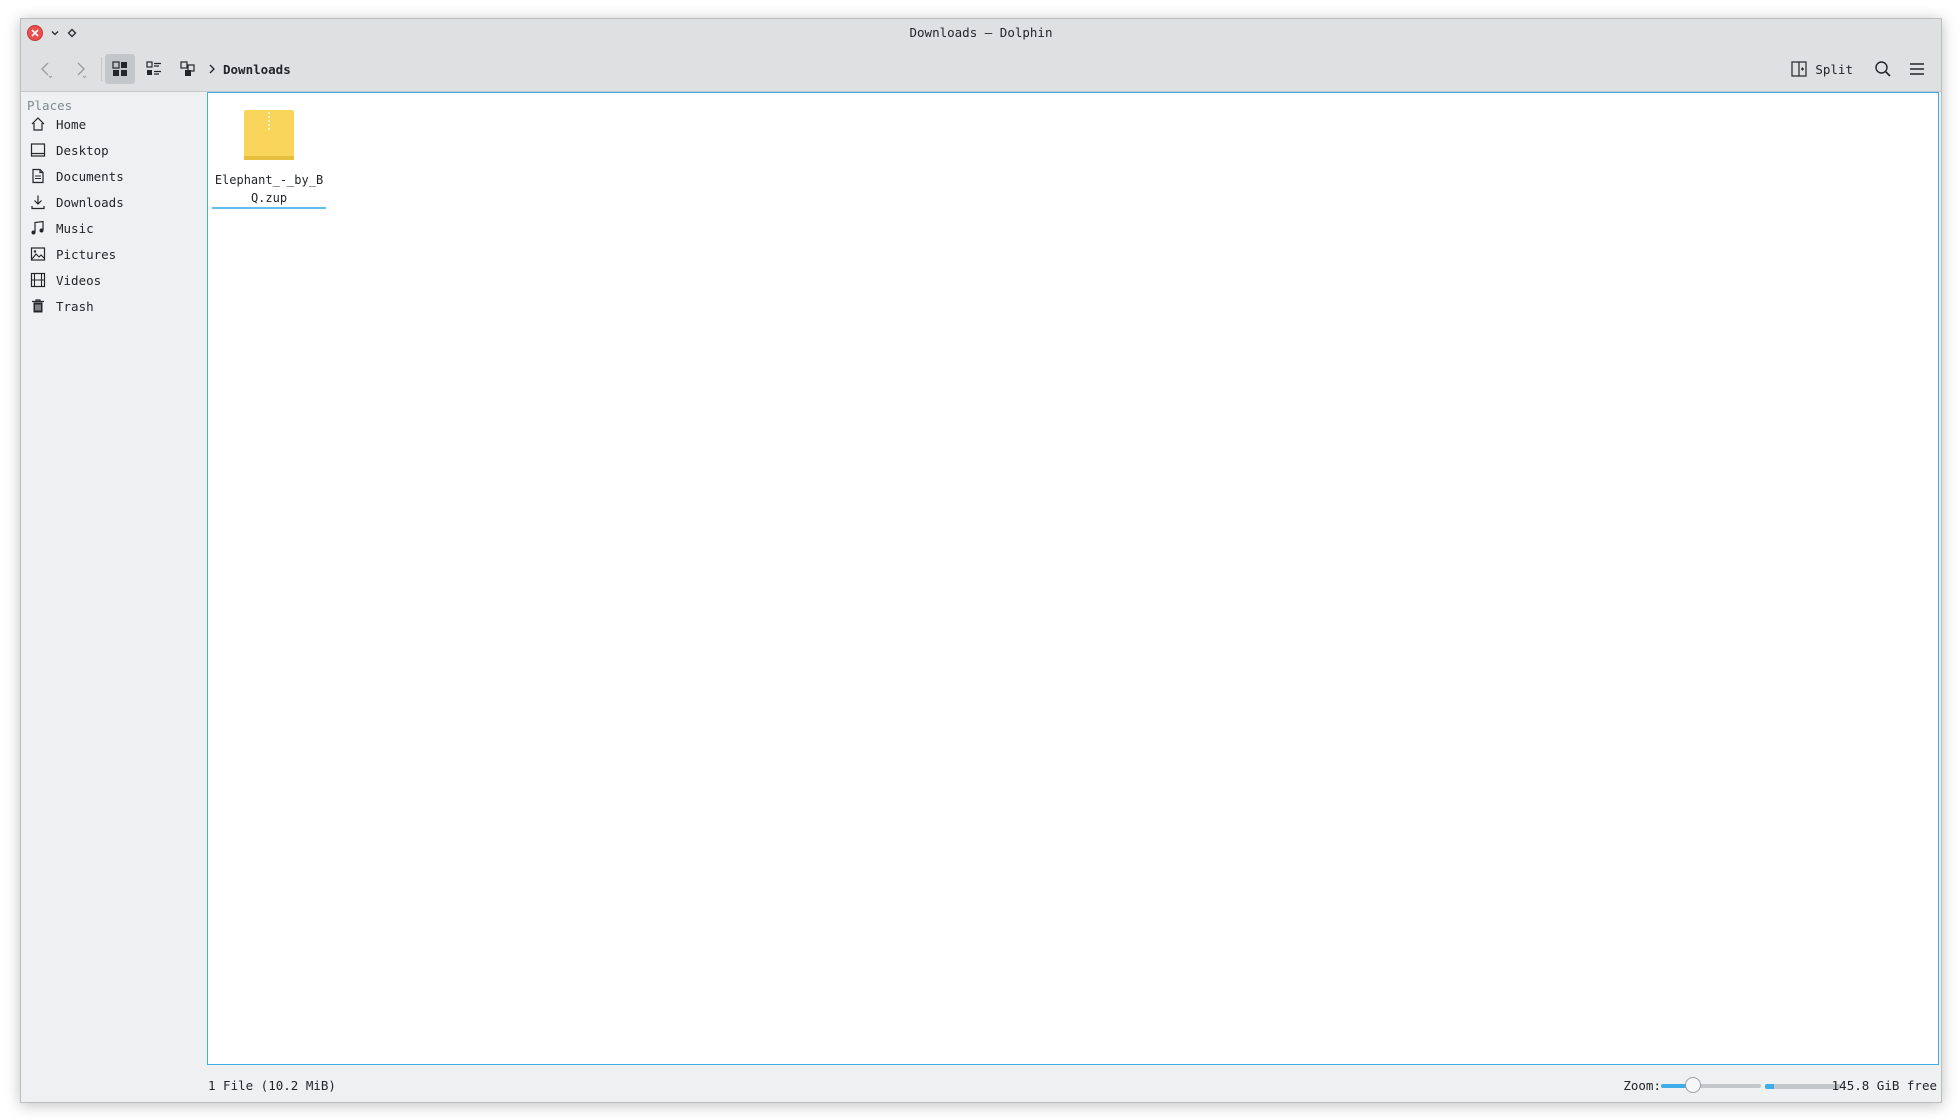 This screenshot has height=1120, width=1960. I want to click on sidebar-item-downloads: Downloads, so click(113, 202).